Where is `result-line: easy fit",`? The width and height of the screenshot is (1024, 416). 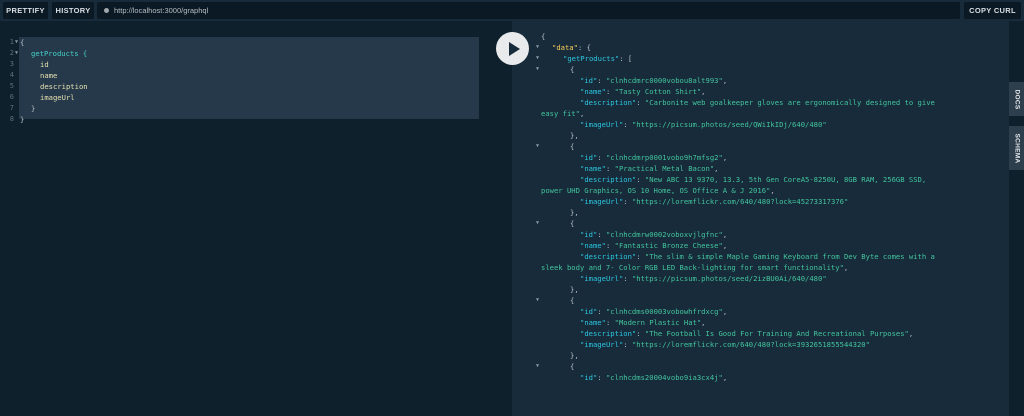
result-line: easy fit", is located at coordinates (563, 113).